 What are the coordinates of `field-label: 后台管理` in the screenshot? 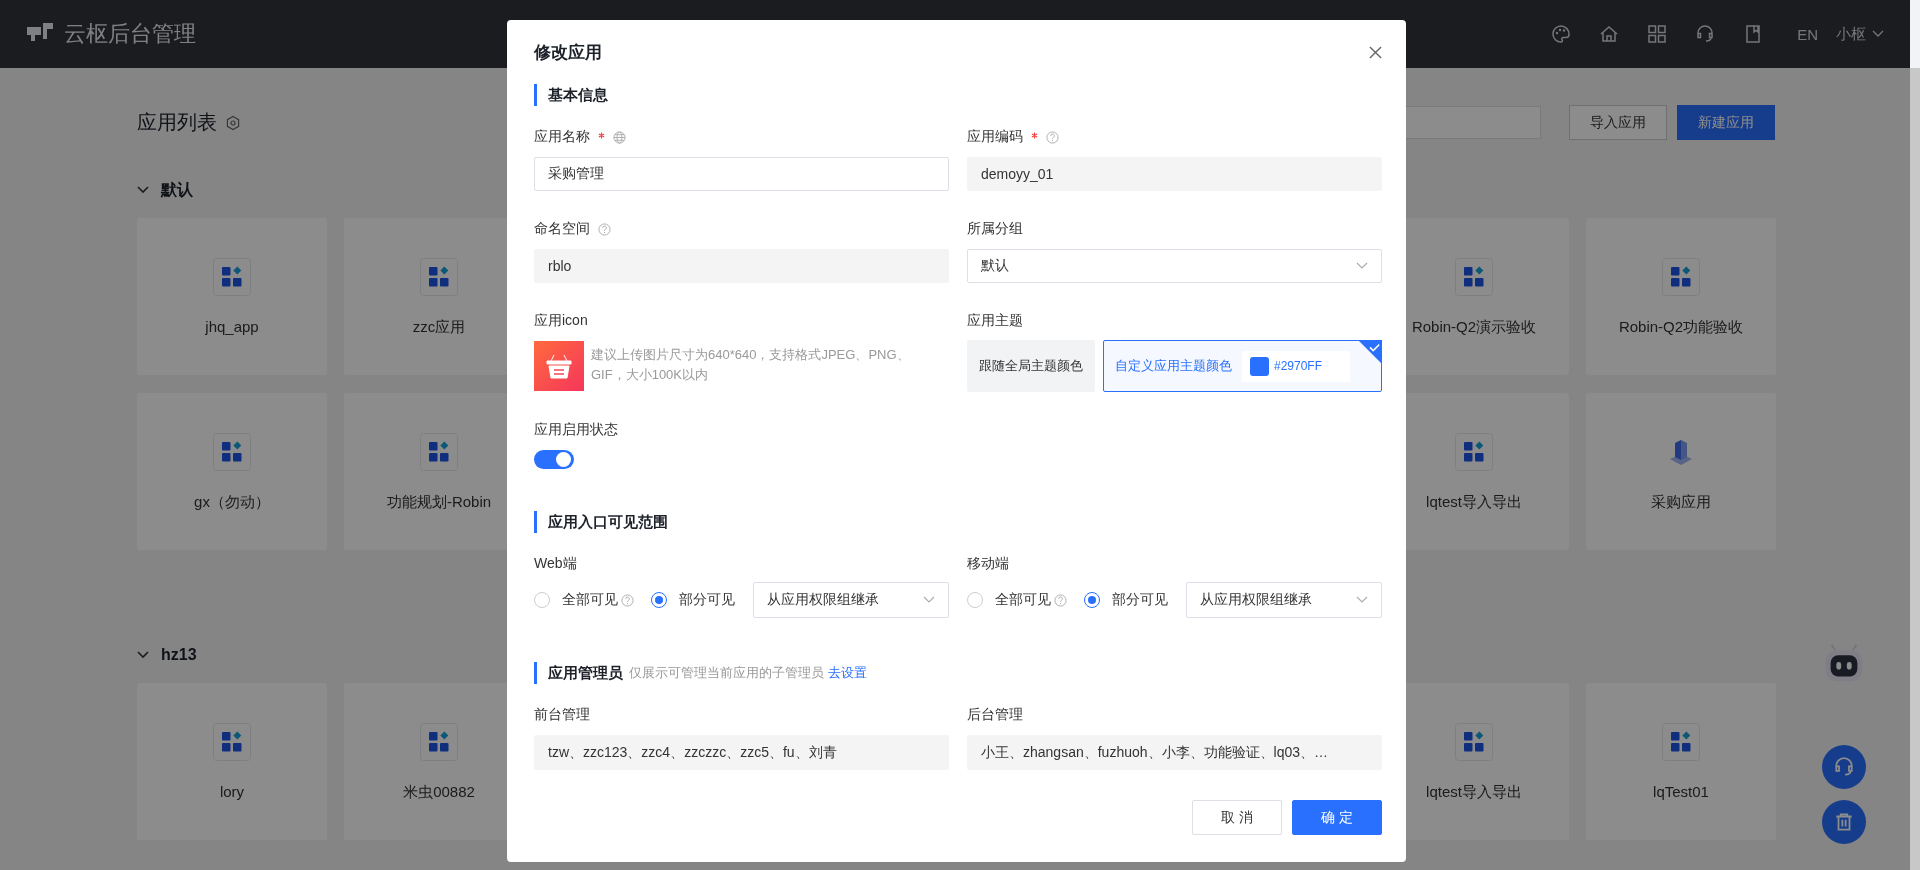 It's located at (995, 715).